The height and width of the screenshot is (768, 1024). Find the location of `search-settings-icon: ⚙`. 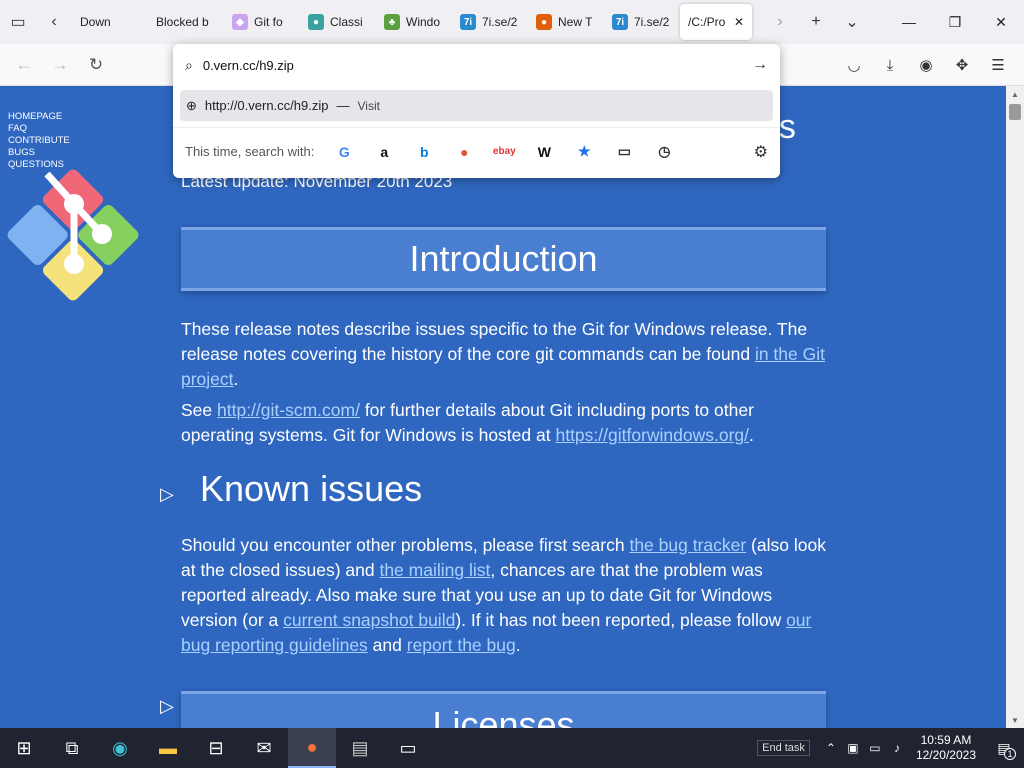

search-settings-icon: ⚙ is located at coordinates (761, 152).